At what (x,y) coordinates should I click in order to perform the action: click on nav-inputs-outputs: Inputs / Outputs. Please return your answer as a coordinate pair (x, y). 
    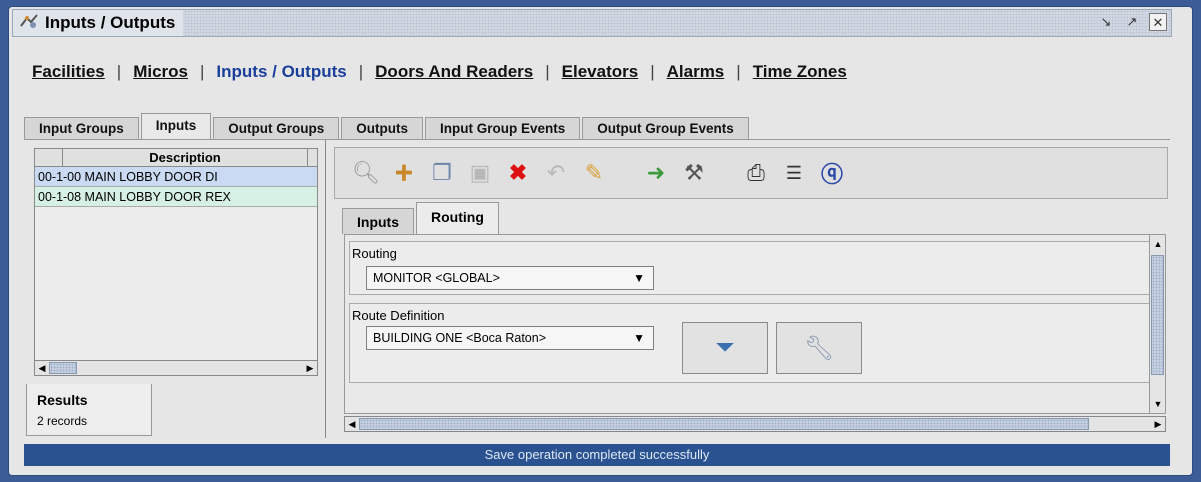
    Looking at the image, I should click on (281, 72).